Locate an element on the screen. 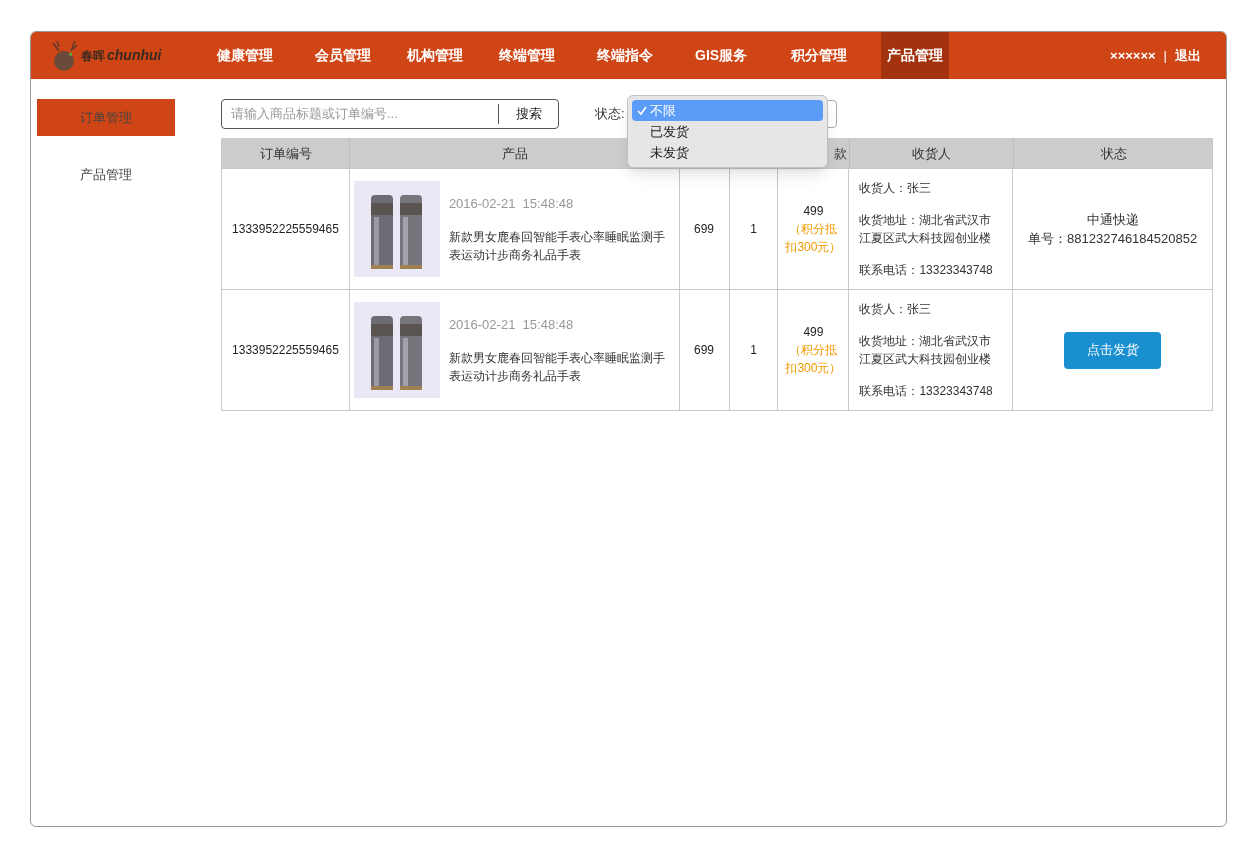 Image resolution: width=1258 pixels, height=858 pixels. nav-tab: 积分管理 is located at coordinates (819, 55).